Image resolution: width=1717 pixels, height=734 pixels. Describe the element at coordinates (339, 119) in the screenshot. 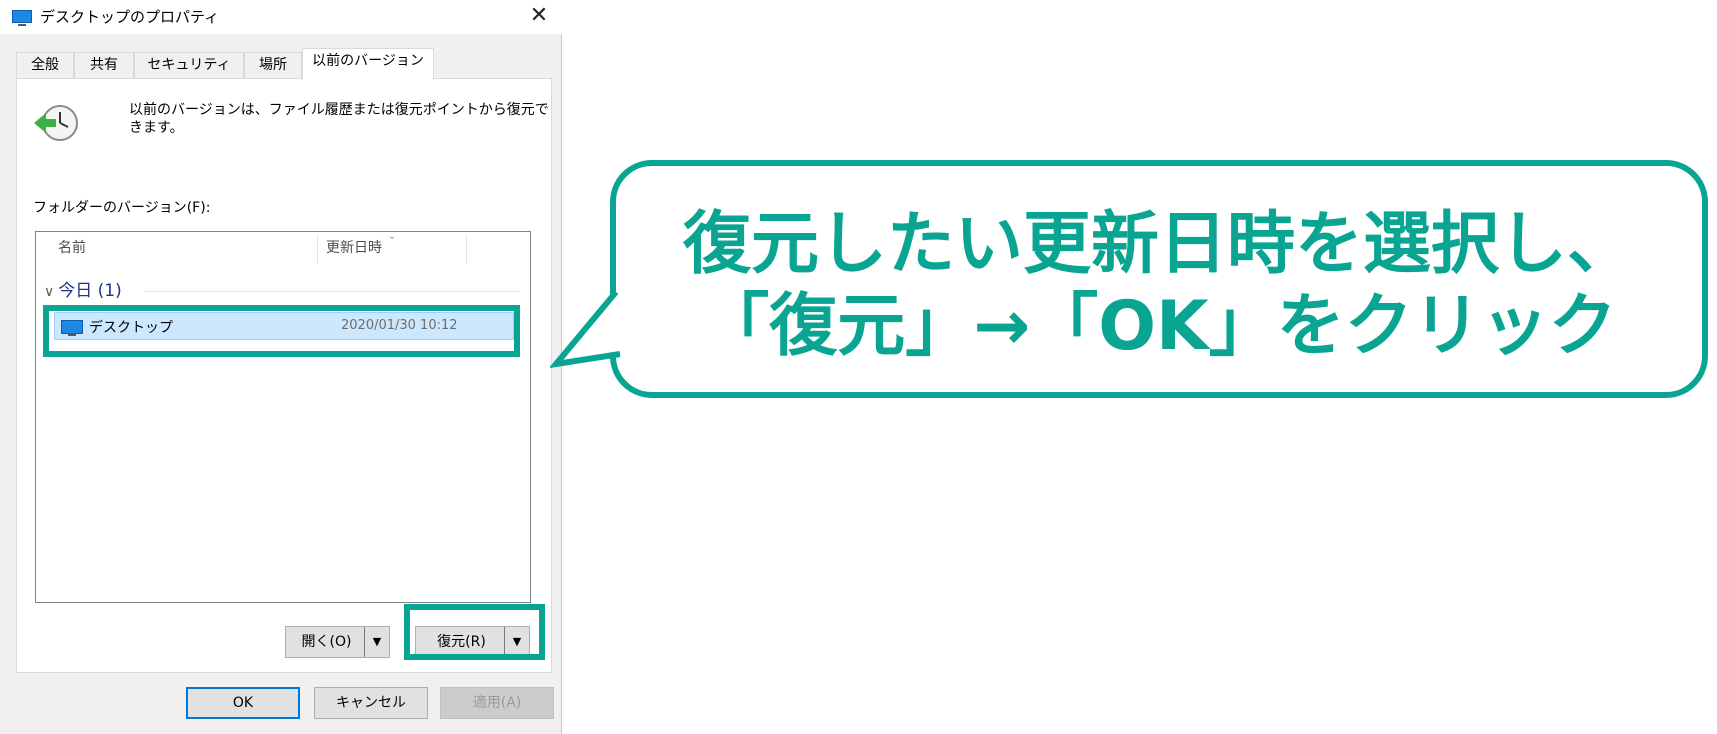

I see `description-text: 以前のバージョンは、ファイル履歴または復元ポイントから復元で きます。` at that location.